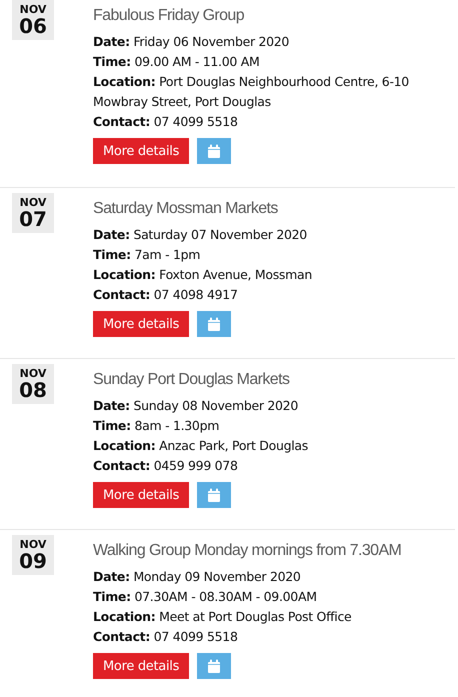 This screenshot has width=458, height=697. Describe the element at coordinates (205, 597) in the screenshot. I see `event-detail: Time: 07.30AM - 08.30AM - 09.00AM` at that location.